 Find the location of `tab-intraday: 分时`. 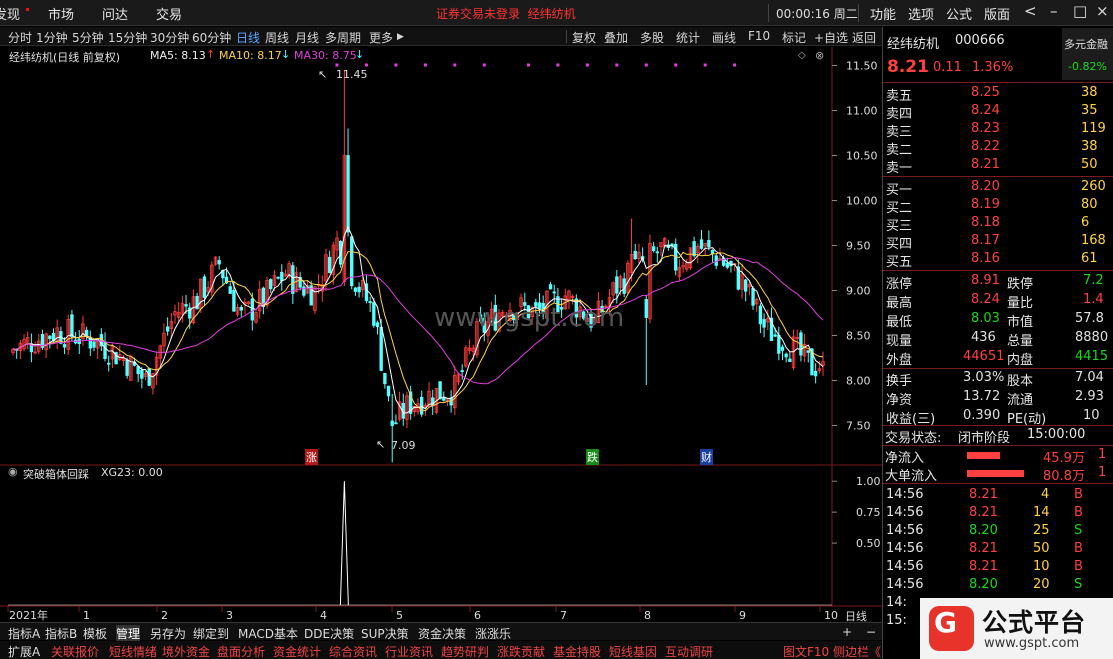

tab-intraday: 分时 is located at coordinates (20, 37).